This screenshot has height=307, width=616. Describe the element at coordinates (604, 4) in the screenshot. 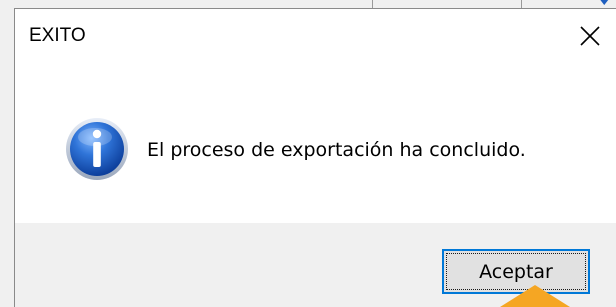

I see `background-icon: ♦` at that location.